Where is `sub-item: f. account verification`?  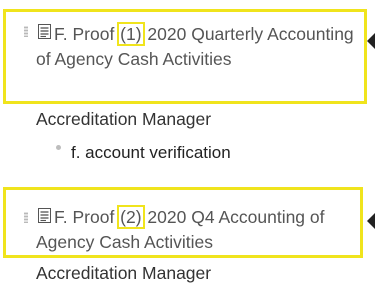
sub-item: f. account verification is located at coordinates (143, 153).